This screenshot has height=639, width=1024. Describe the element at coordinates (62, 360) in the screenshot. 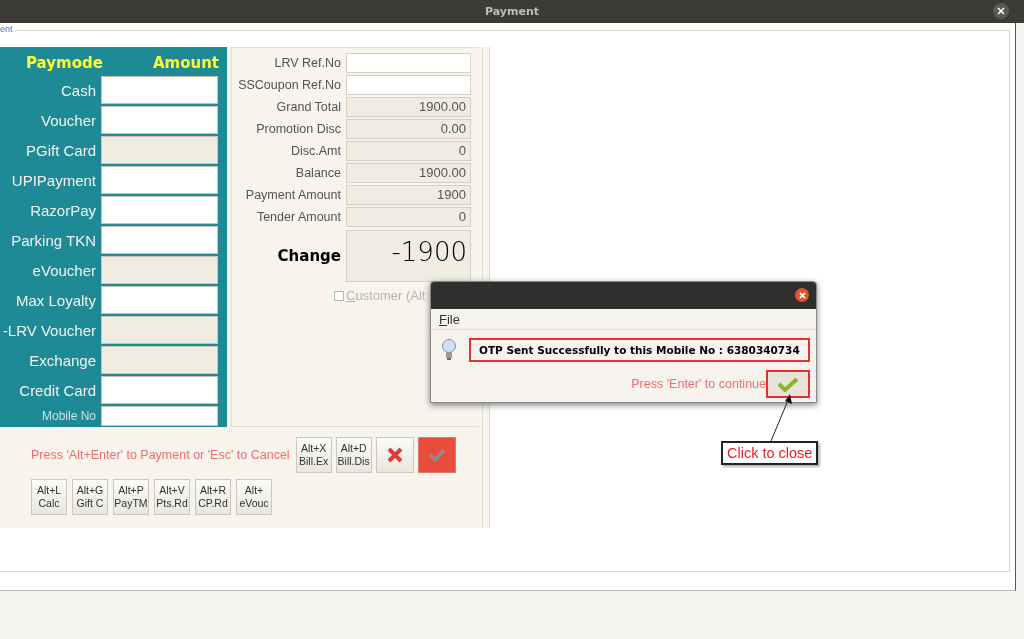

I see `field-label: Exchange` at that location.